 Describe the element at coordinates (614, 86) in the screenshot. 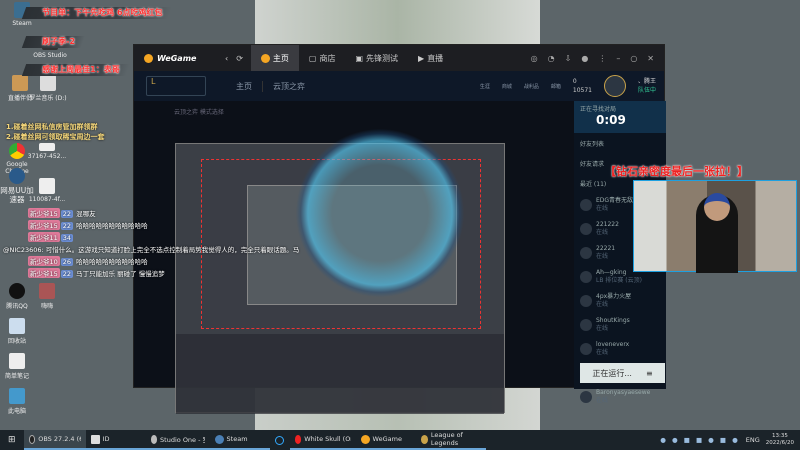

I see `profile-avatar` at that location.